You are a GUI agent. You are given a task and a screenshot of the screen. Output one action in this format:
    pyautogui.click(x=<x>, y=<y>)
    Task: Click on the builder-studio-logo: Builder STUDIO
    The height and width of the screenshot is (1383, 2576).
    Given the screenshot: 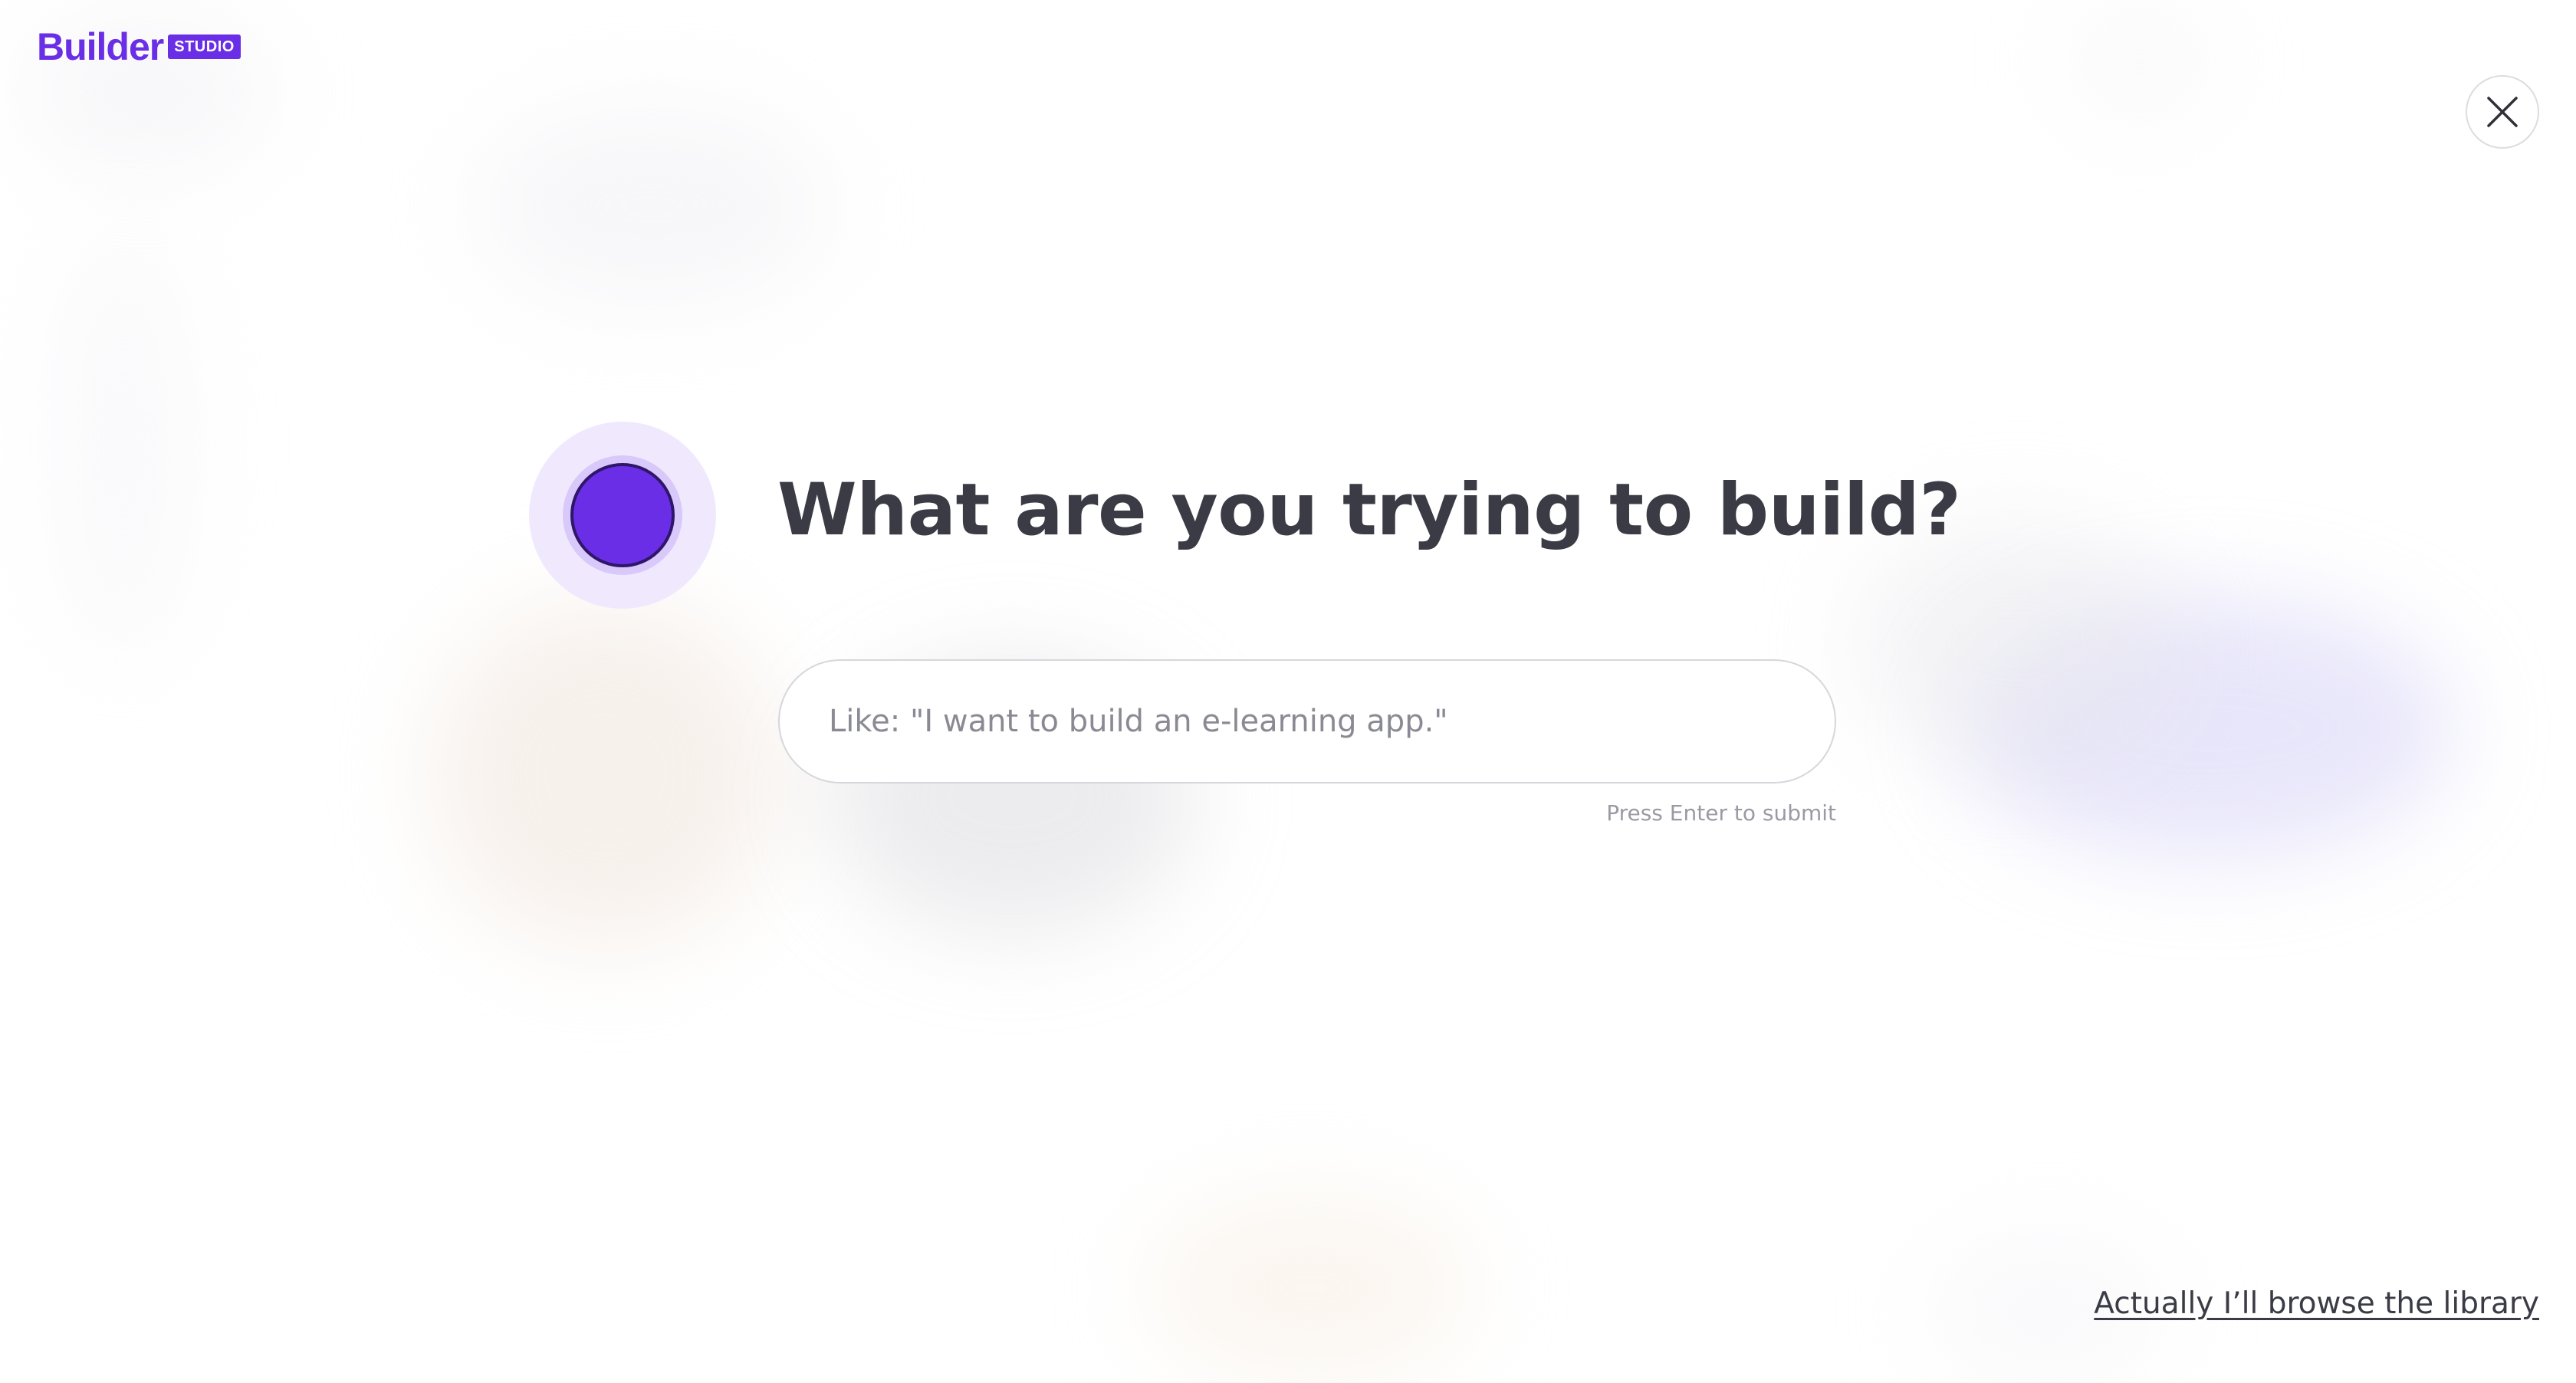 What is the action you would take?
    pyautogui.click(x=139, y=47)
    